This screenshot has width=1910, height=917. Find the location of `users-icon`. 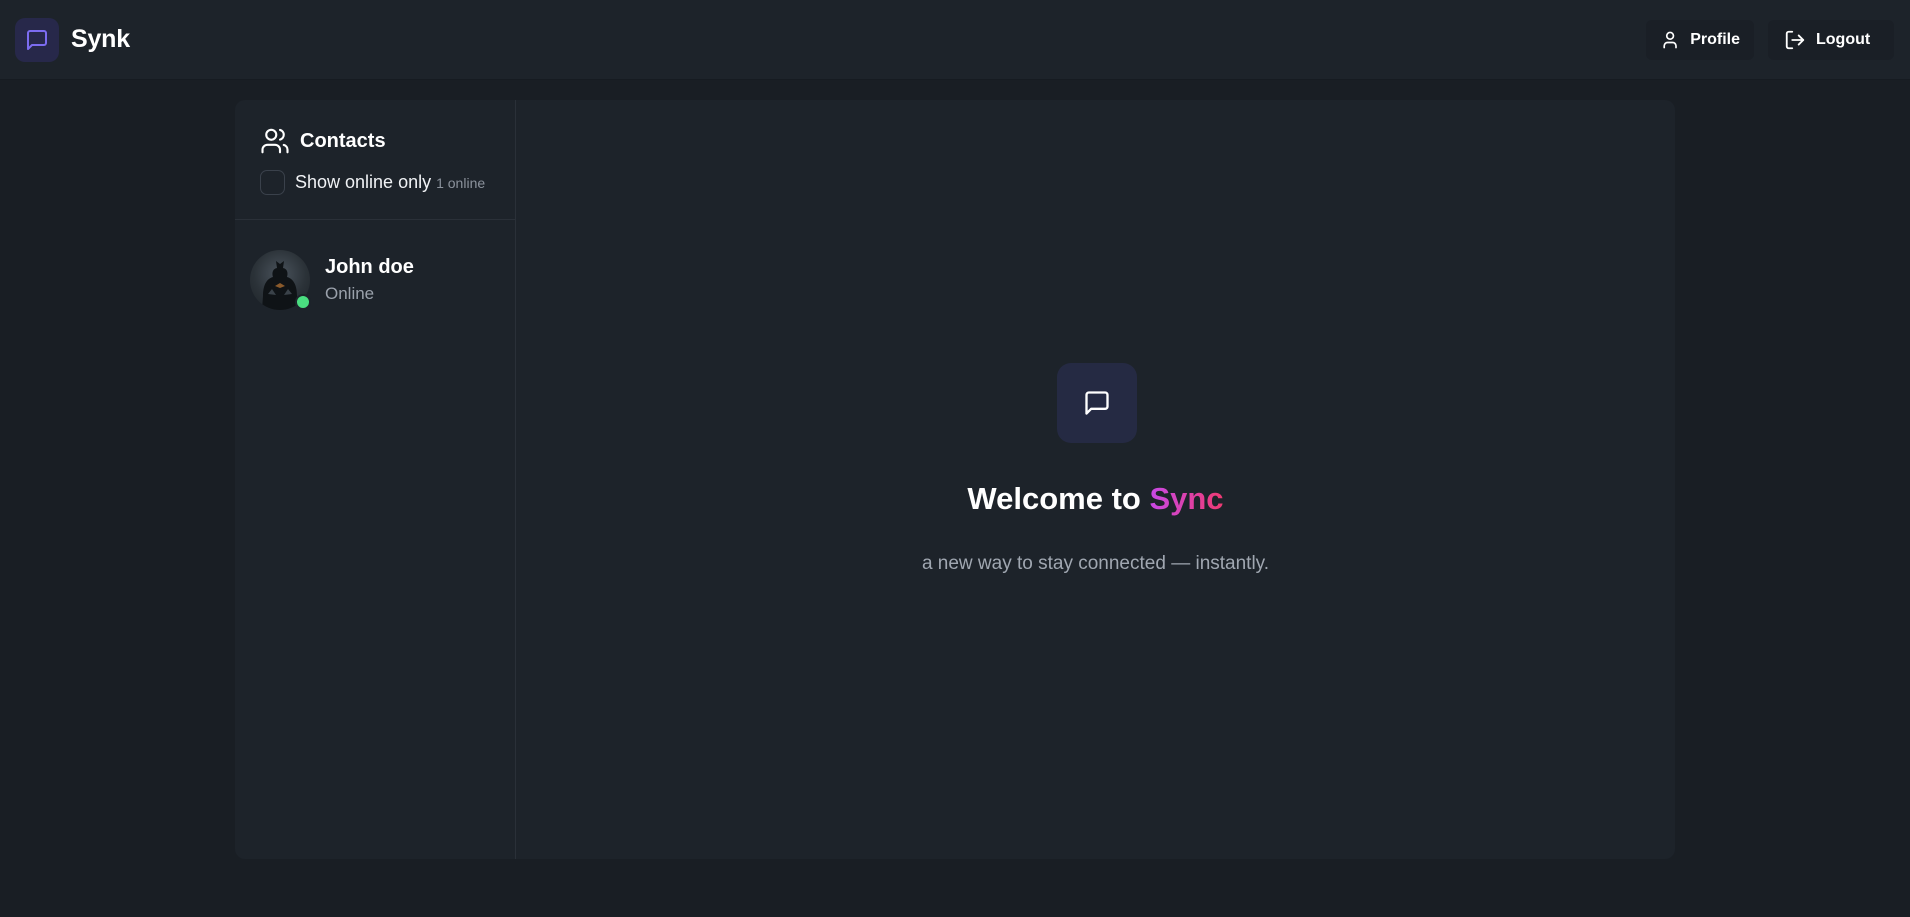

users-icon is located at coordinates (275, 141).